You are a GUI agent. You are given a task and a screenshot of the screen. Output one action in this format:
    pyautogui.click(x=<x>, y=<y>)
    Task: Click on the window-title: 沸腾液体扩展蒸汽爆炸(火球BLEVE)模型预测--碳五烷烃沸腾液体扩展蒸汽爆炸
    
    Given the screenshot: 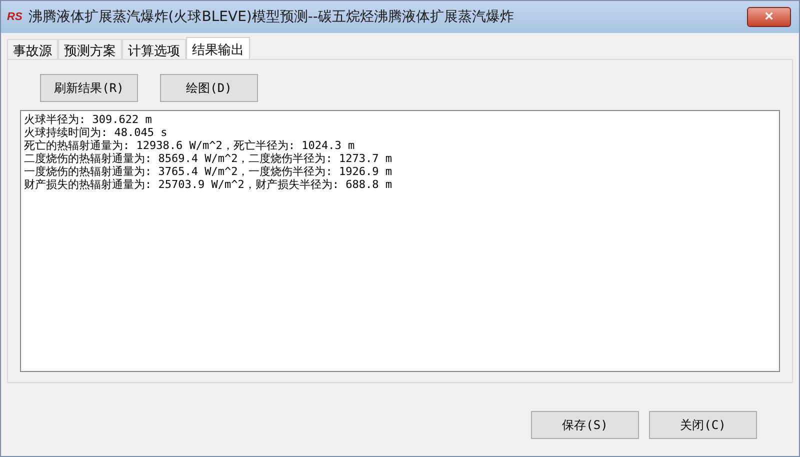 What is the action you would take?
    pyautogui.click(x=271, y=17)
    